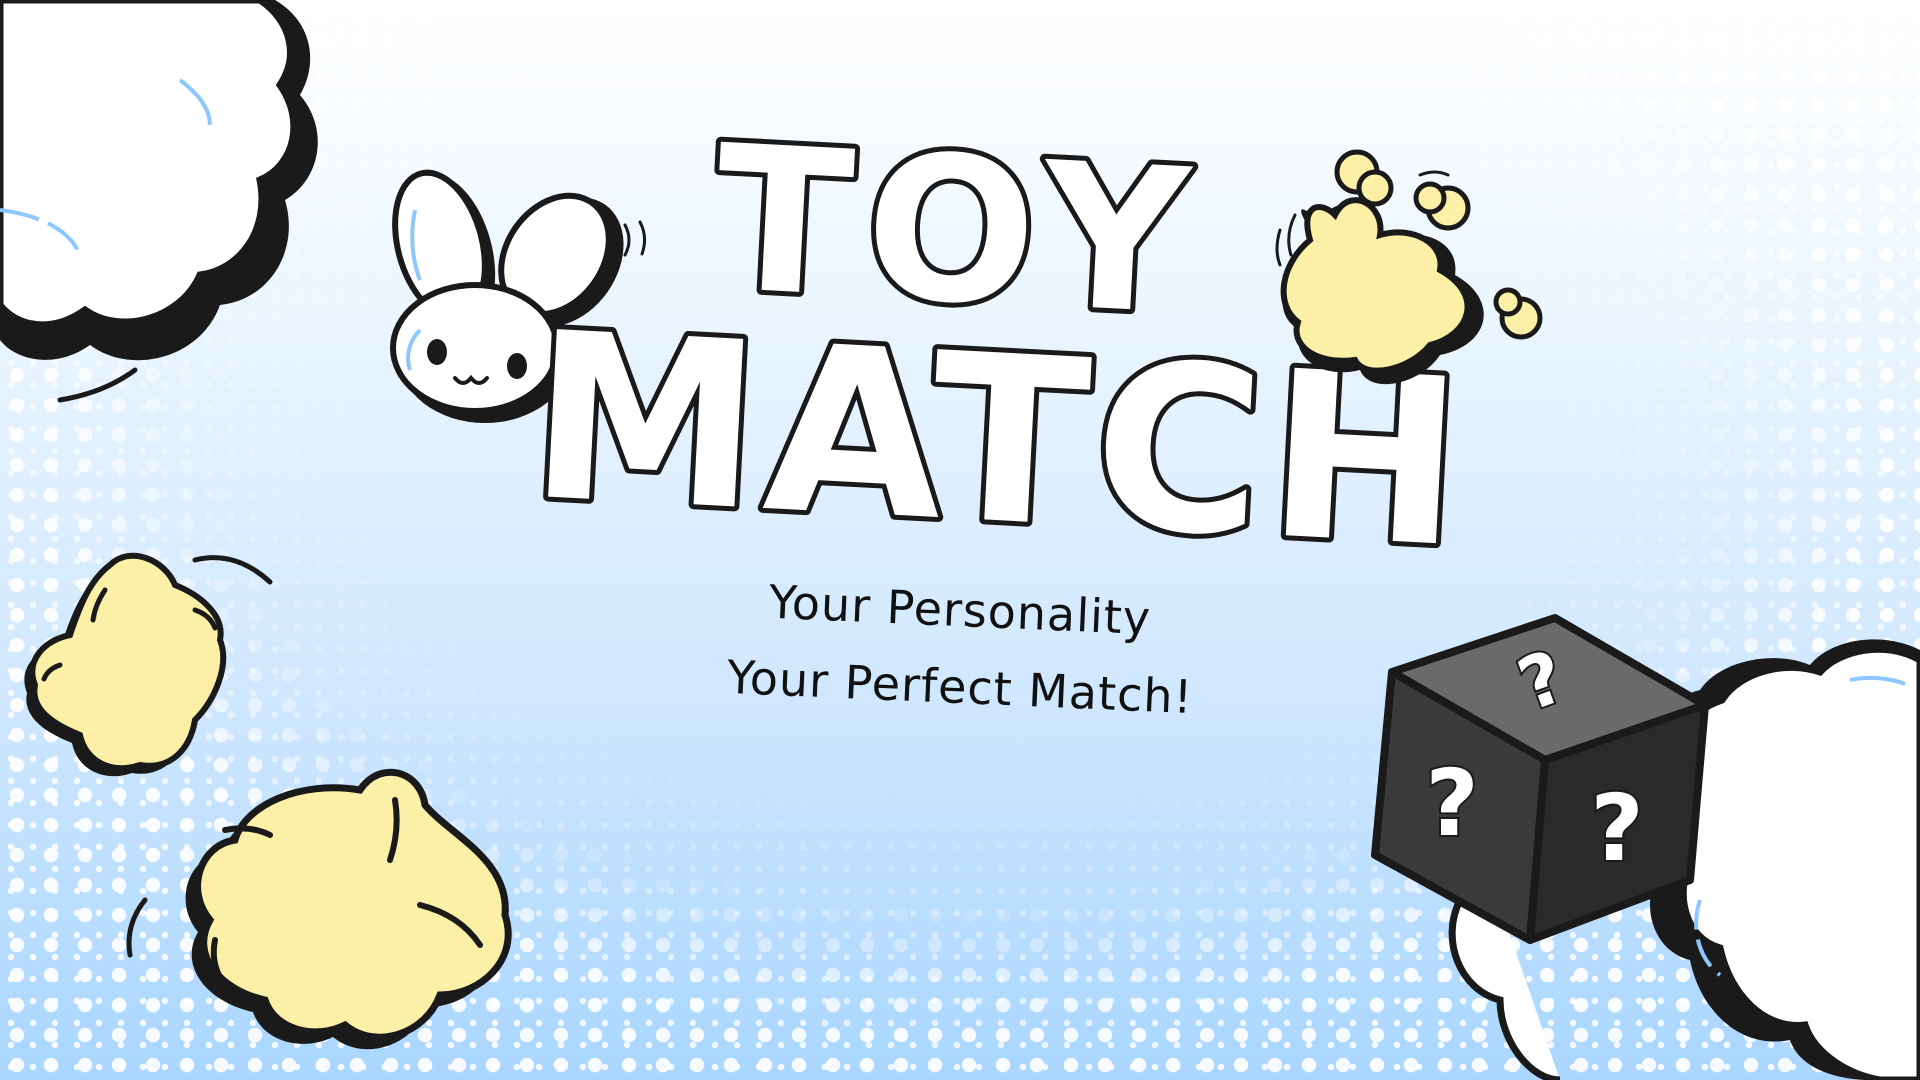 The height and width of the screenshot is (1080, 1920). What do you see at coordinates (319, 909) in the screenshot?
I see `star-large-icon` at bounding box center [319, 909].